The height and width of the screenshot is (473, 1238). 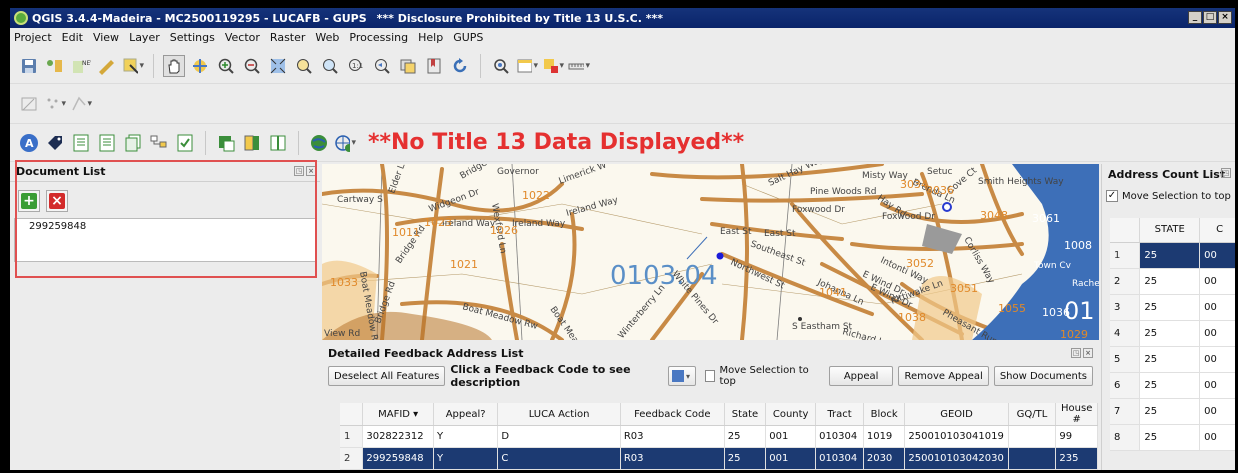 What do you see at coordinates (553, 66) in the screenshot?
I see `select-by-expression-icon` at bounding box center [553, 66].